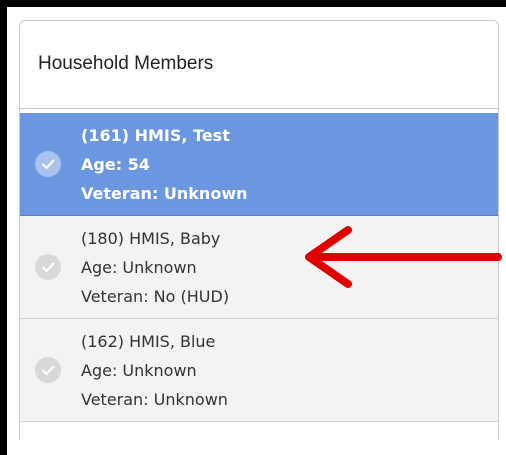  Describe the element at coordinates (403, 257) in the screenshot. I see `arrow-left-icon` at that location.